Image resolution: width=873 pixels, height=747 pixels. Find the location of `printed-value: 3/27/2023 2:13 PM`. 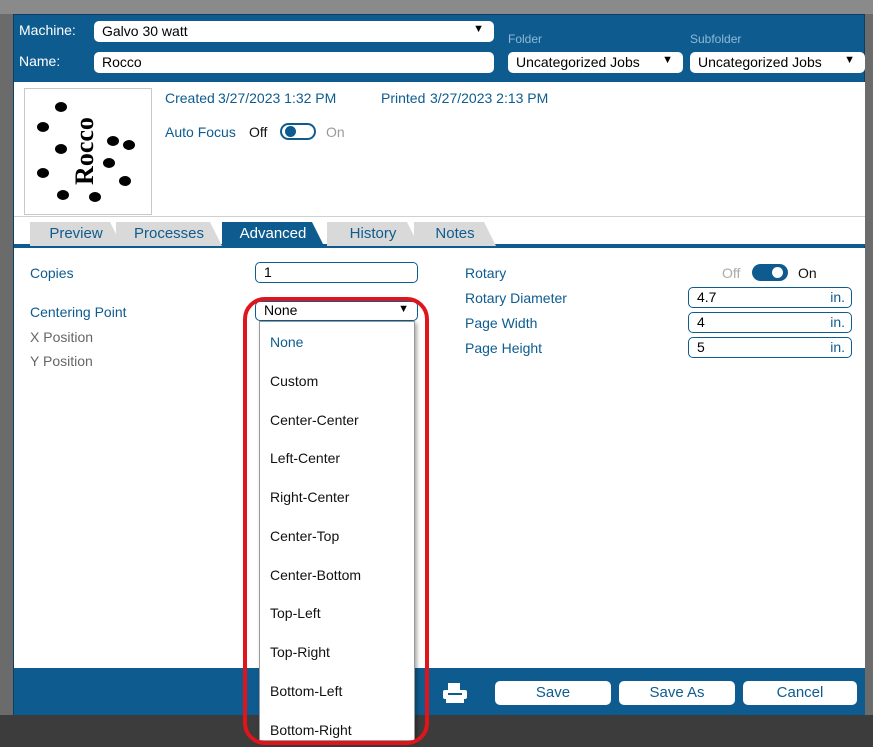

printed-value: 3/27/2023 2:13 PM is located at coordinates (489, 98).